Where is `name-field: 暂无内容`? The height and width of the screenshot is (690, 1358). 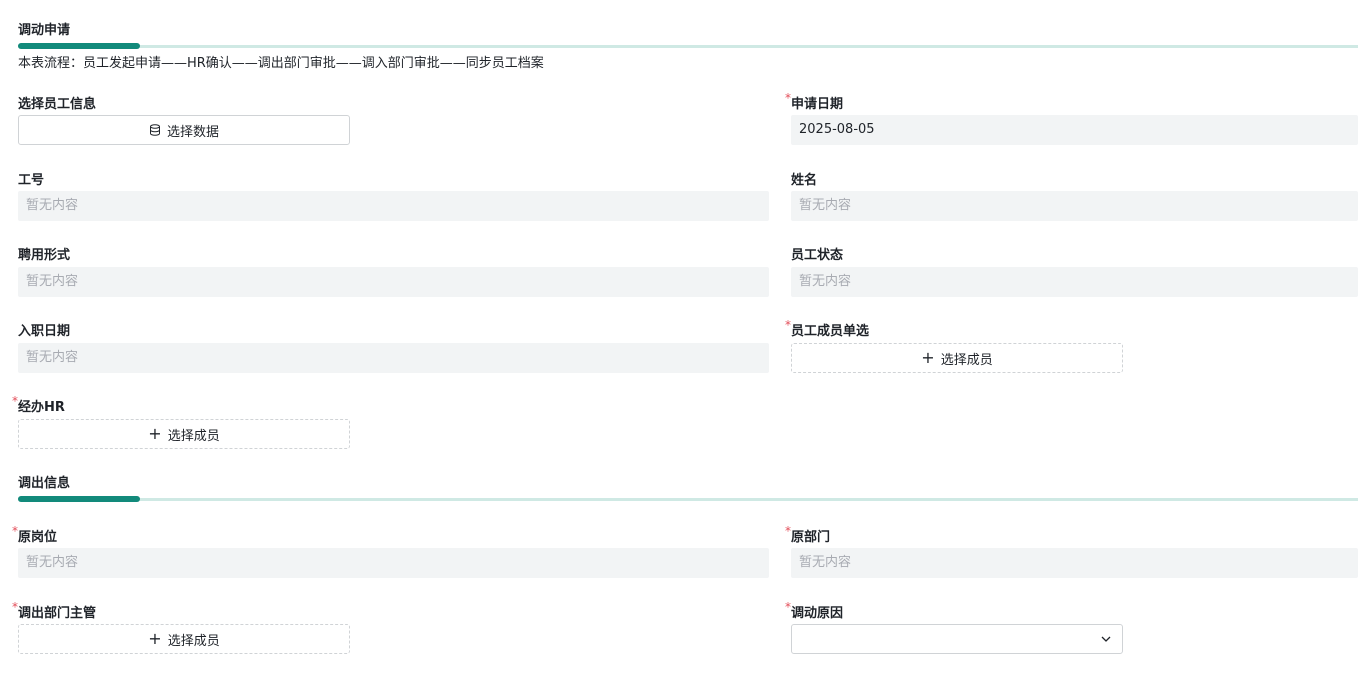
name-field: 暂无内容 is located at coordinates (1074, 206).